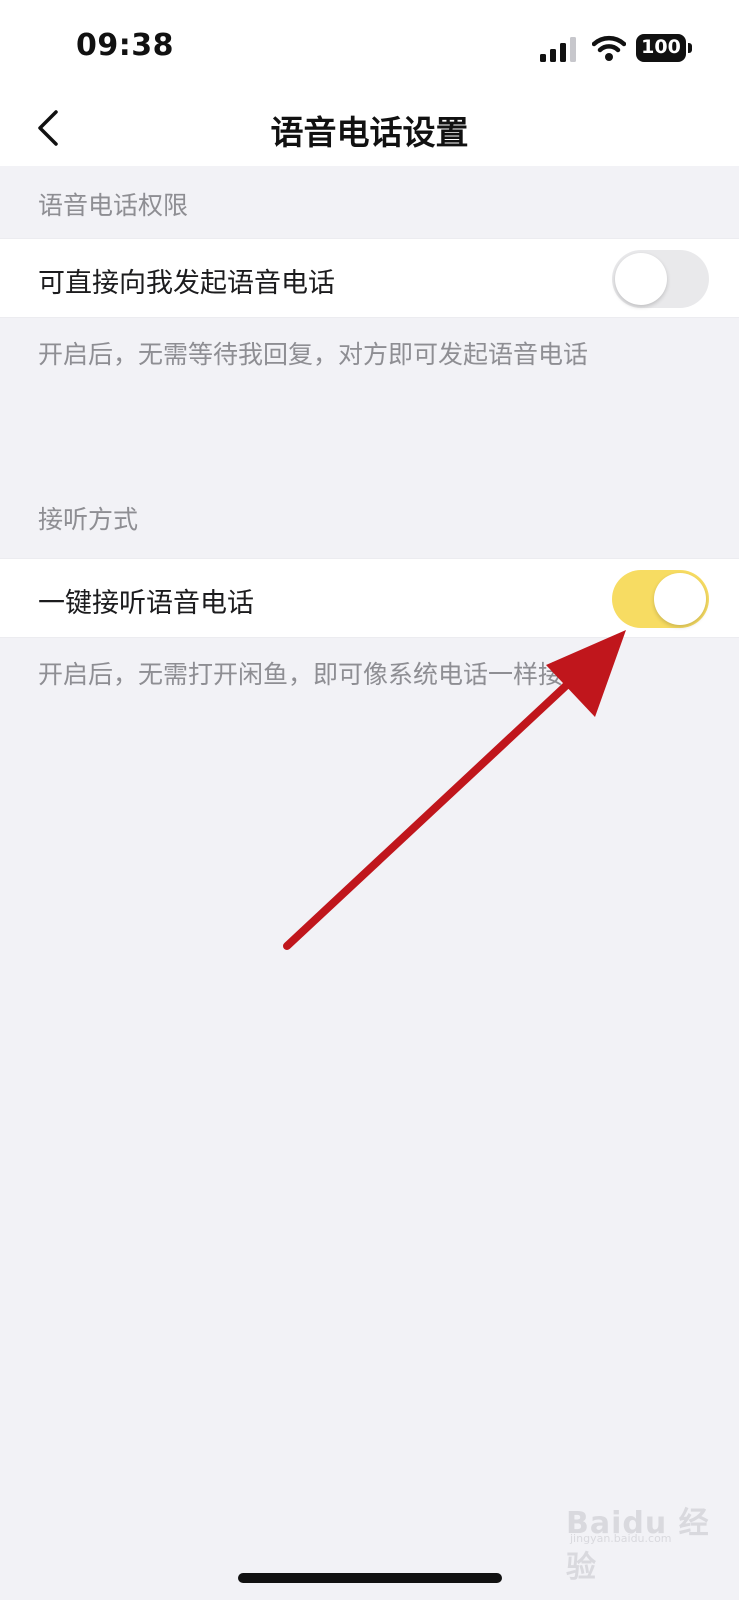  I want to click on home-indicator, so click(370, 1578).